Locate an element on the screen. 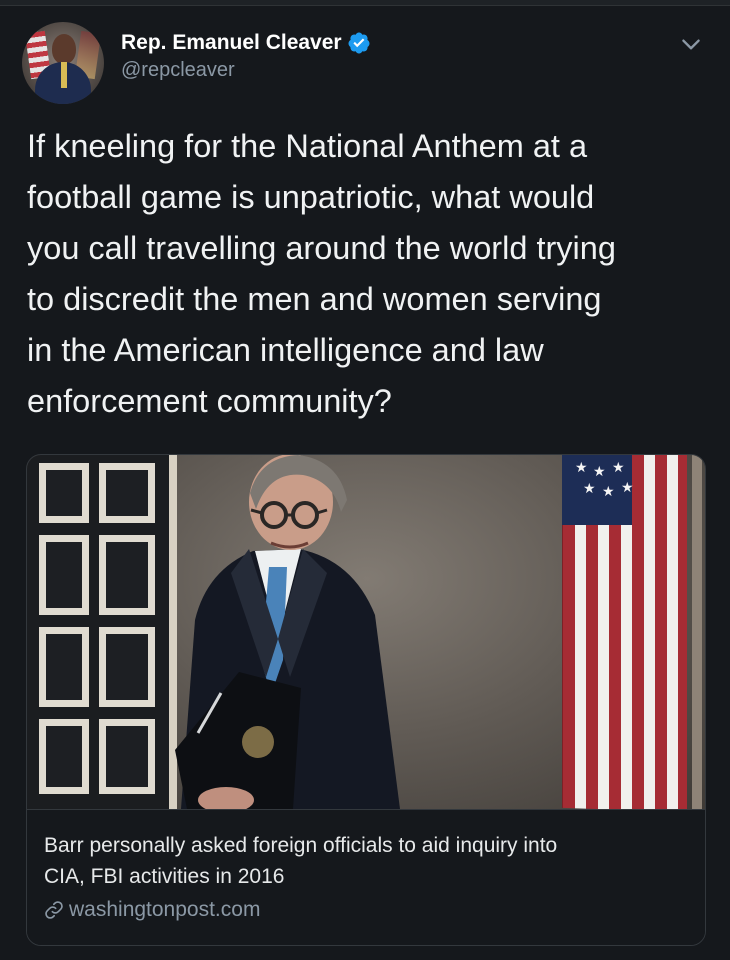  name-row: Rep. Emanuel Cleaver is located at coordinates (246, 43).